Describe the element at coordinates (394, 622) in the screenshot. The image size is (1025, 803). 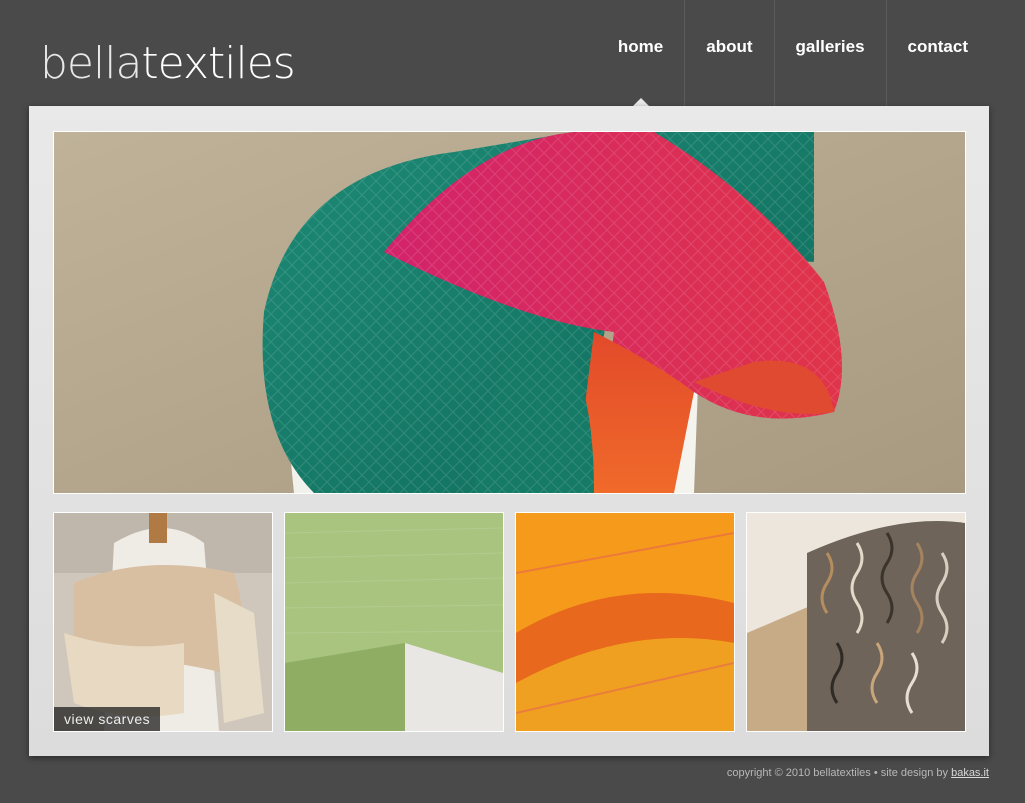
I see `thumbnail-green-scarf` at that location.